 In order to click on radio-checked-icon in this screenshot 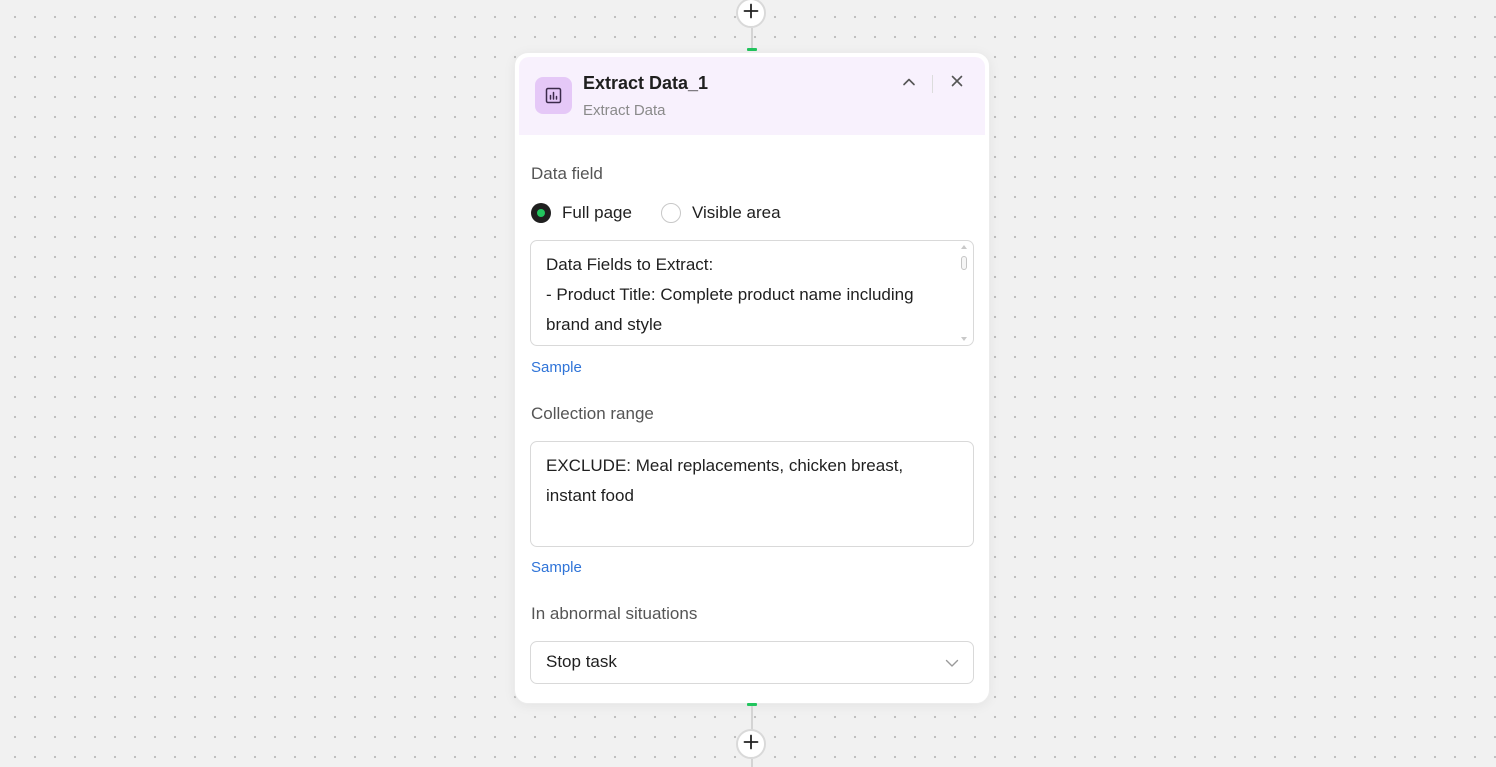, I will do `click(541, 213)`.